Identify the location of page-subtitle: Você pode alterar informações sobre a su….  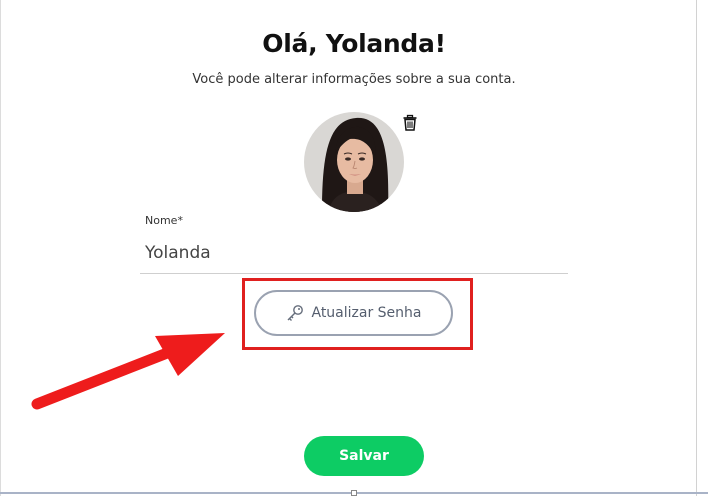
(354, 79).